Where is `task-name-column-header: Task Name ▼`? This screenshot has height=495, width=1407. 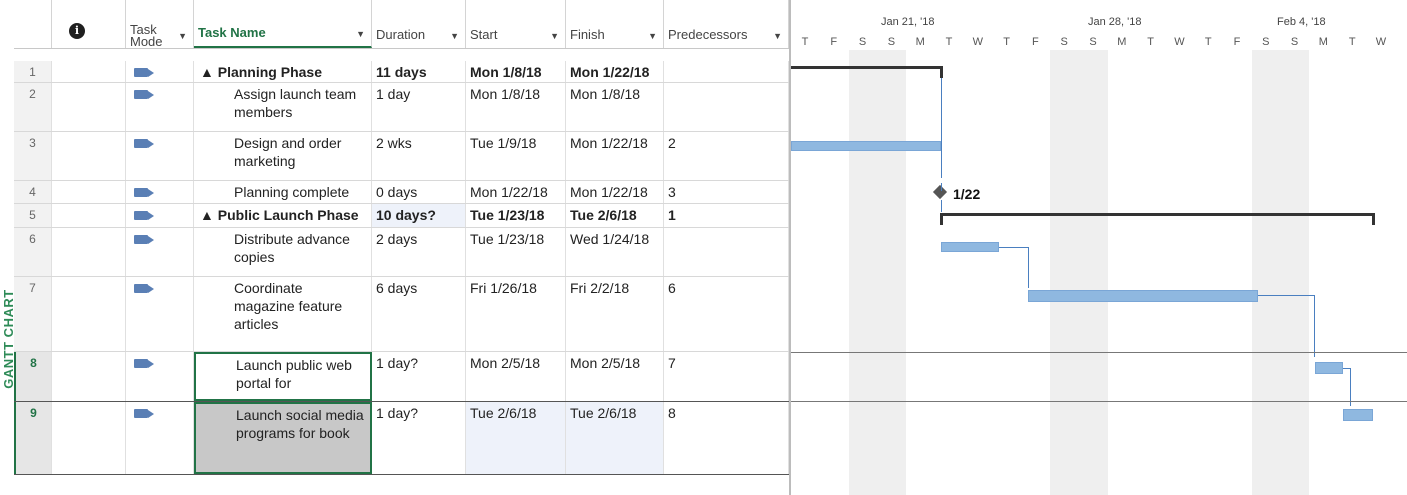
task-name-column-header: Task Name ▼ is located at coordinates (283, 24).